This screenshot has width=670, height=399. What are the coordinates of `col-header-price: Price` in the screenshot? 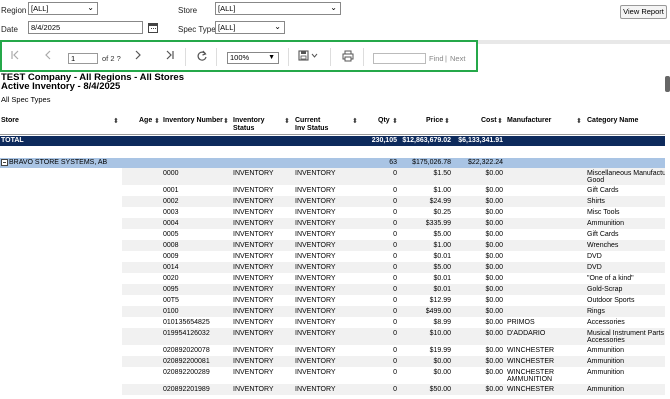 It's located at (434, 121).